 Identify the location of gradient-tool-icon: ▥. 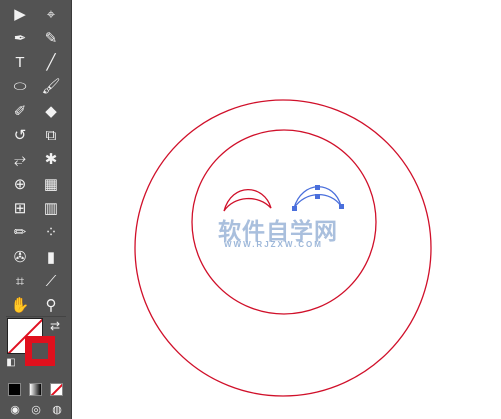
(51, 208).